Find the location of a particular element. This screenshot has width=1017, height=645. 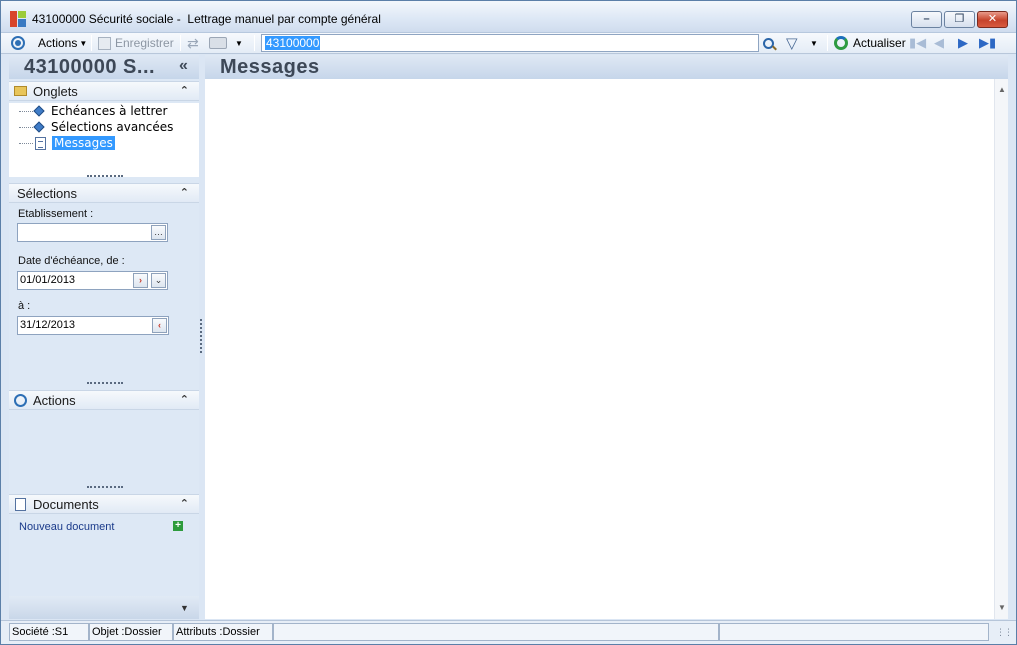

filter-dropdown-button: ▼ is located at coordinates (814, 43).